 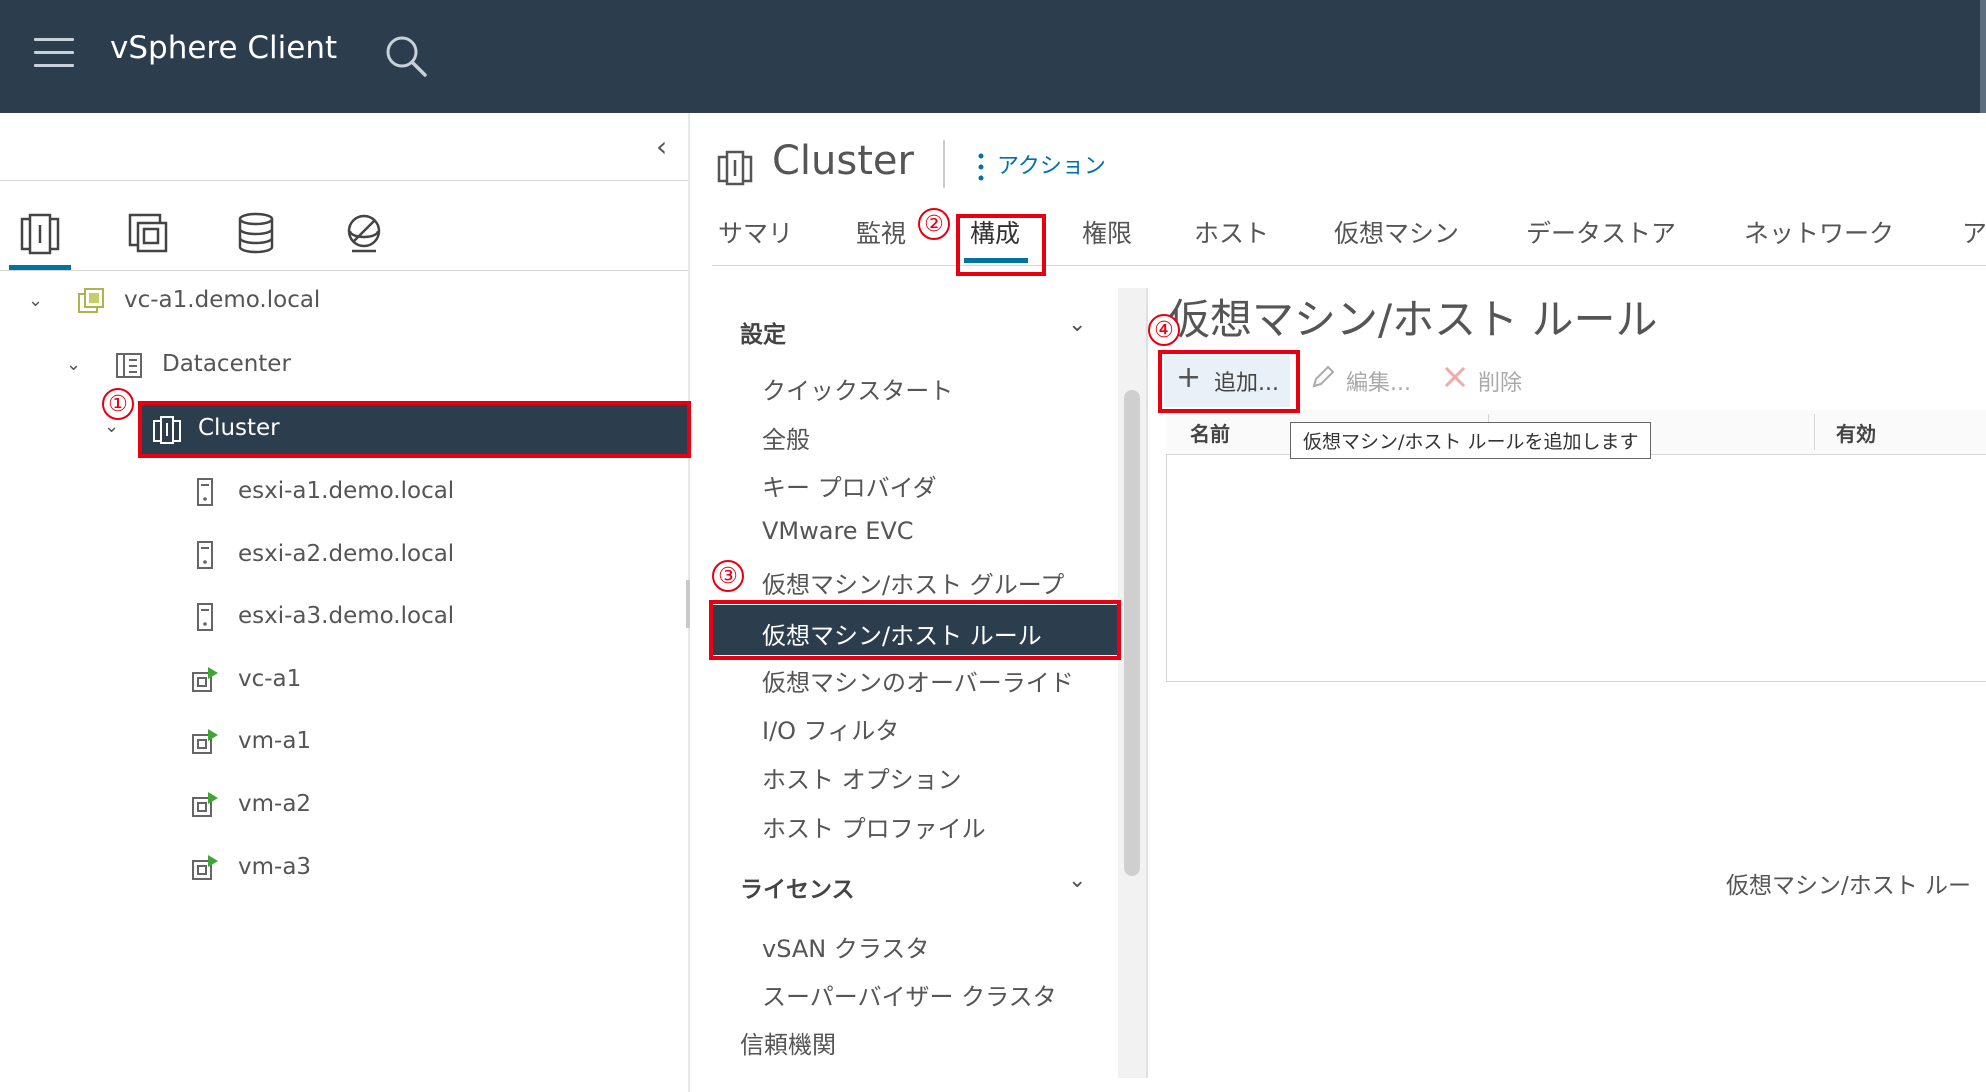 I want to click on tree-item-vcenter: ⌄ vc-a1.demo.local, so click(x=344, y=301).